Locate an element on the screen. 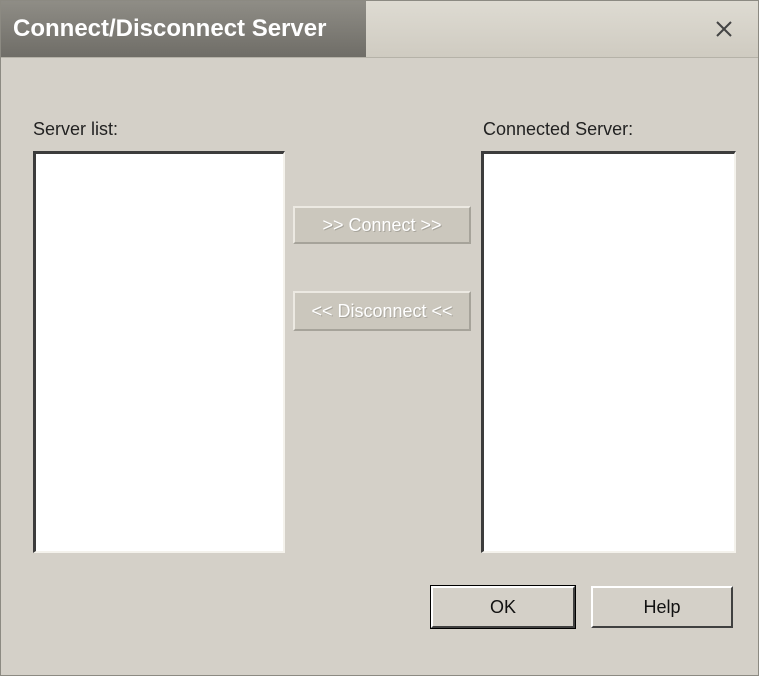 This screenshot has height=676, width=759. ok-button: OK is located at coordinates (503, 607).